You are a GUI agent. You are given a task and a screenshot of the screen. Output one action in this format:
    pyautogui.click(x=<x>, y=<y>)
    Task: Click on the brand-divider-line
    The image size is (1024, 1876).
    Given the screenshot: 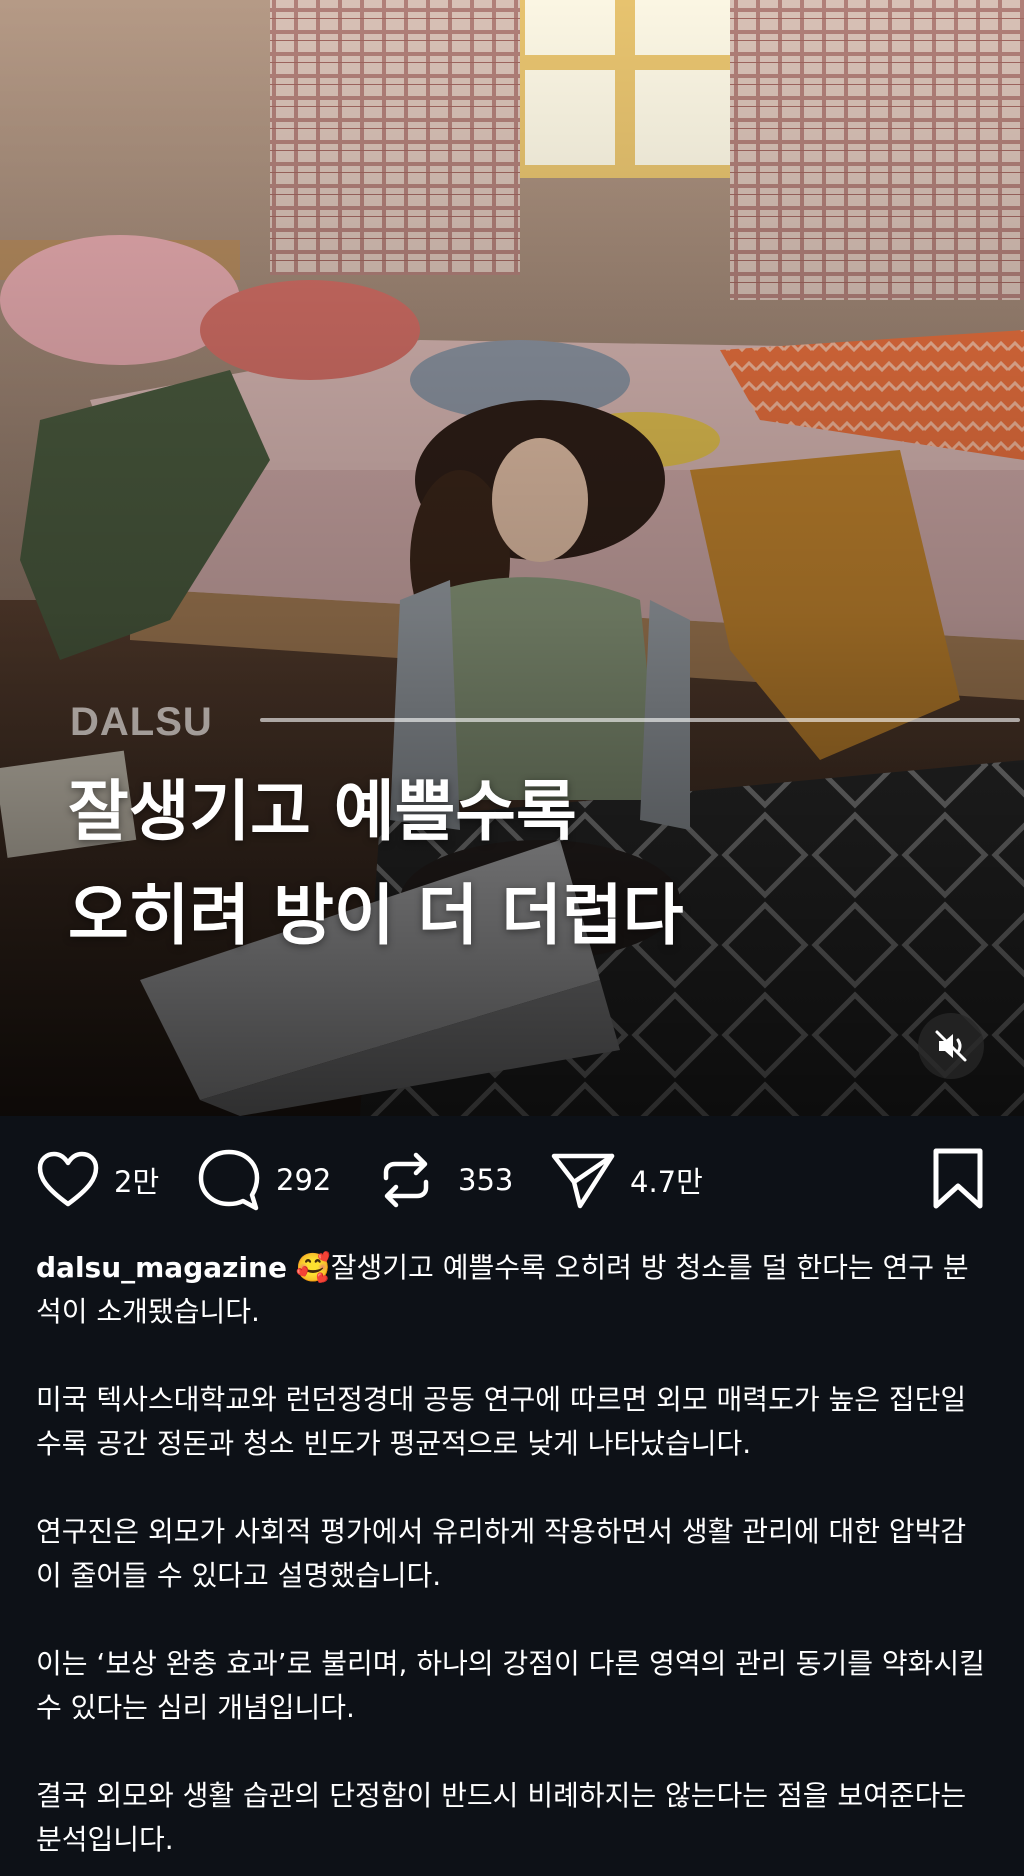 What is the action you would take?
    pyautogui.click(x=640, y=720)
    